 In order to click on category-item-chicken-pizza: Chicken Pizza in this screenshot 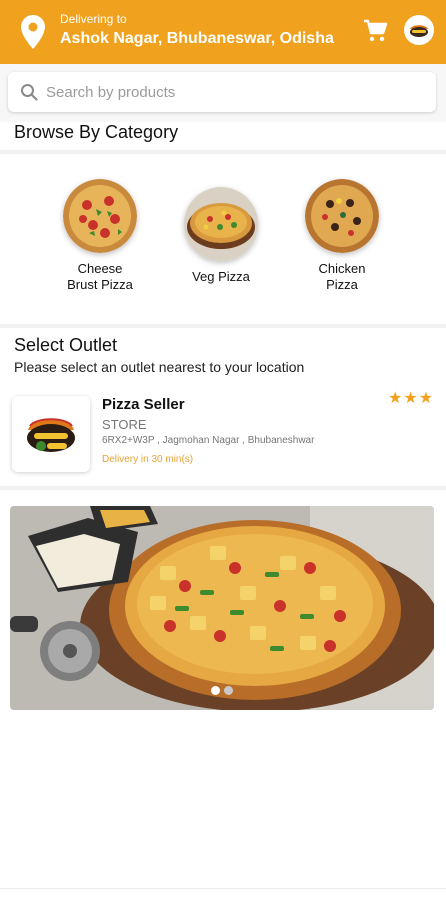, I will do `click(342, 236)`.